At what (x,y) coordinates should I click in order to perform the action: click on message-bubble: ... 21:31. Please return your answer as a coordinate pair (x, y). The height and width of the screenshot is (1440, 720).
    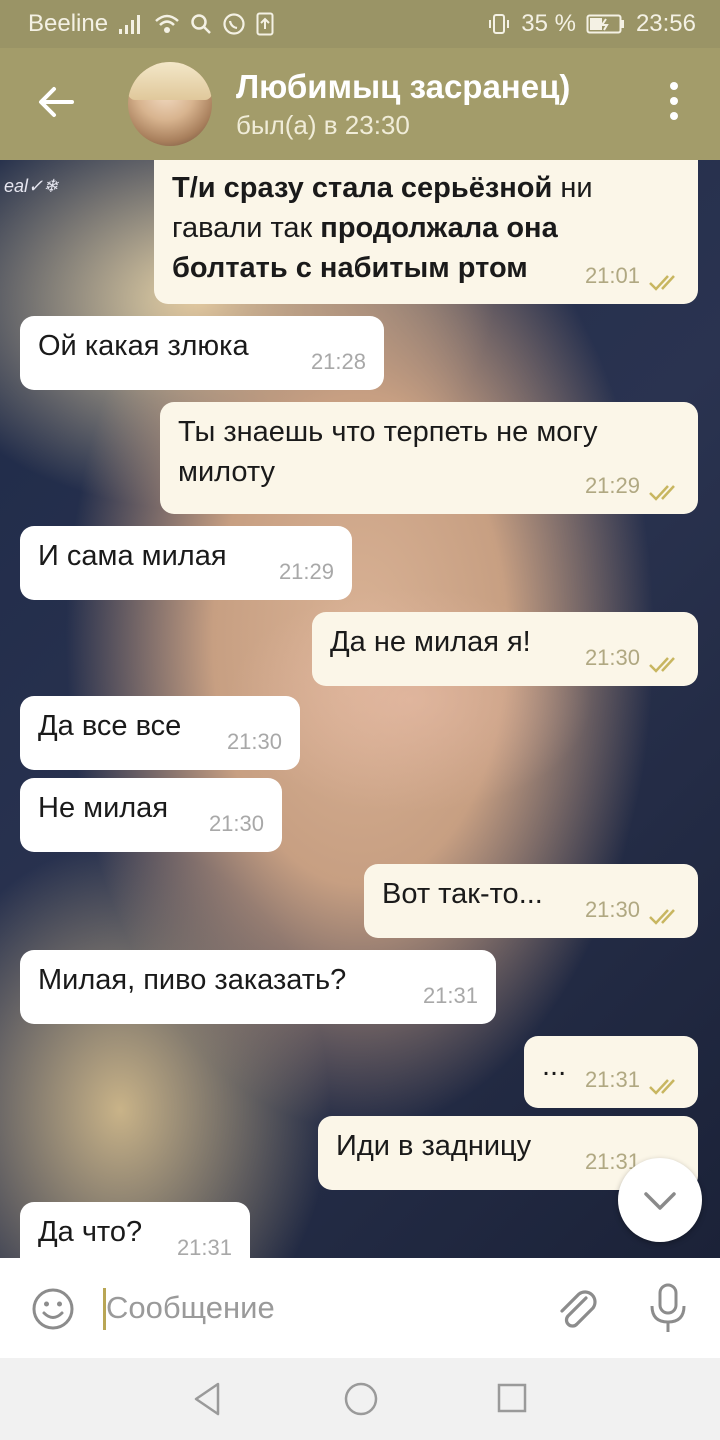
    Looking at the image, I should click on (611, 1072).